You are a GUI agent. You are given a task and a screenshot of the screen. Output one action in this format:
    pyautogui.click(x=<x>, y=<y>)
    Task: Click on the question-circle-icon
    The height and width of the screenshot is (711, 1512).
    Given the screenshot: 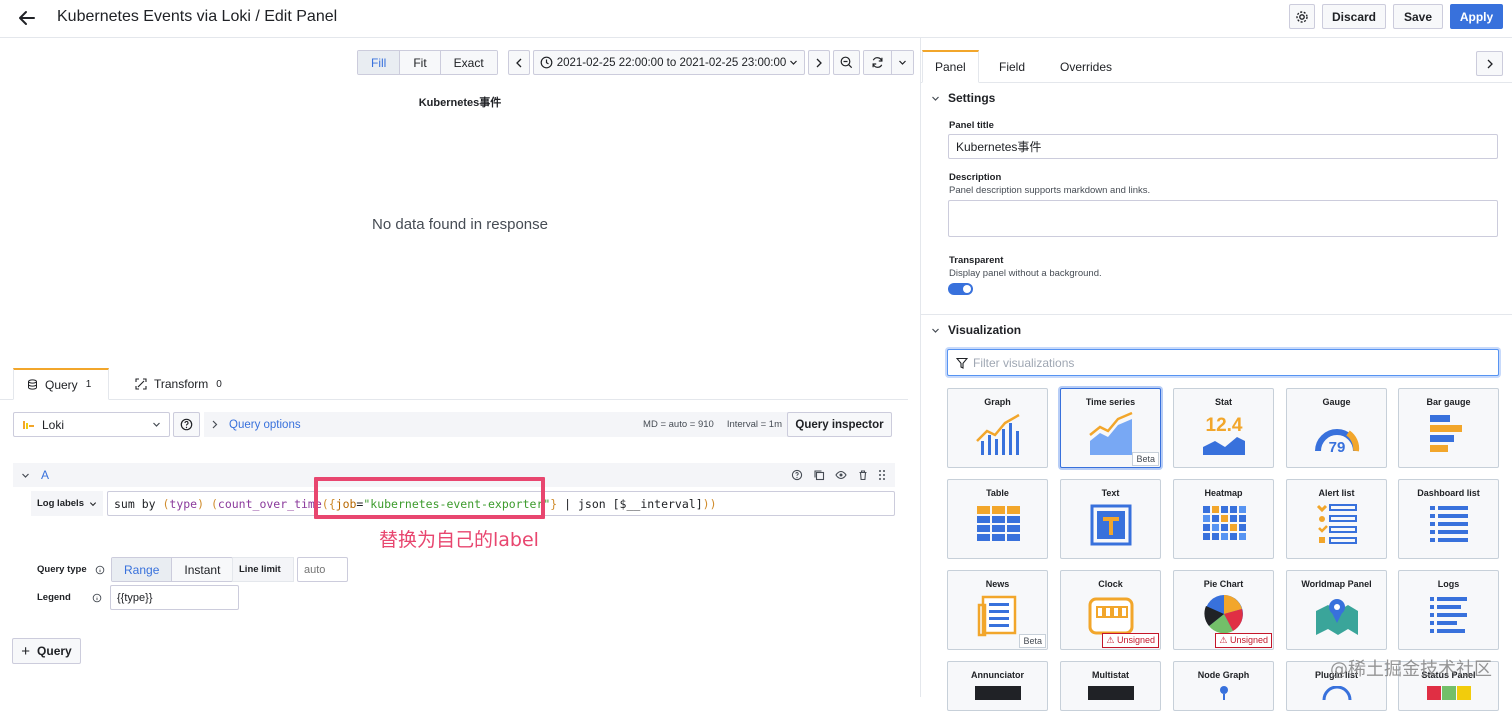 What is the action you would take?
    pyautogui.click(x=186, y=424)
    